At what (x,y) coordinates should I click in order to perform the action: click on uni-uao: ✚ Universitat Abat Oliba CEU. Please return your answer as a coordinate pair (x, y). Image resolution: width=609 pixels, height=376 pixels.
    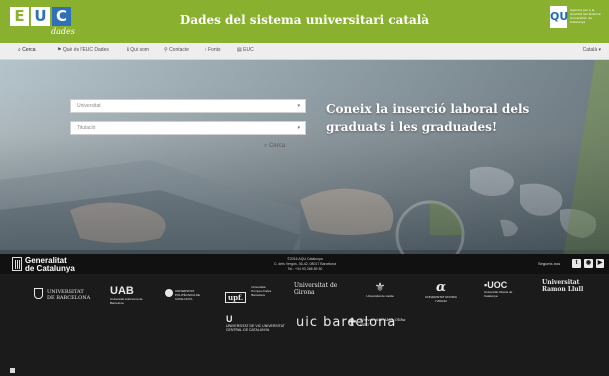
    Looking at the image, I should click on (380, 322).